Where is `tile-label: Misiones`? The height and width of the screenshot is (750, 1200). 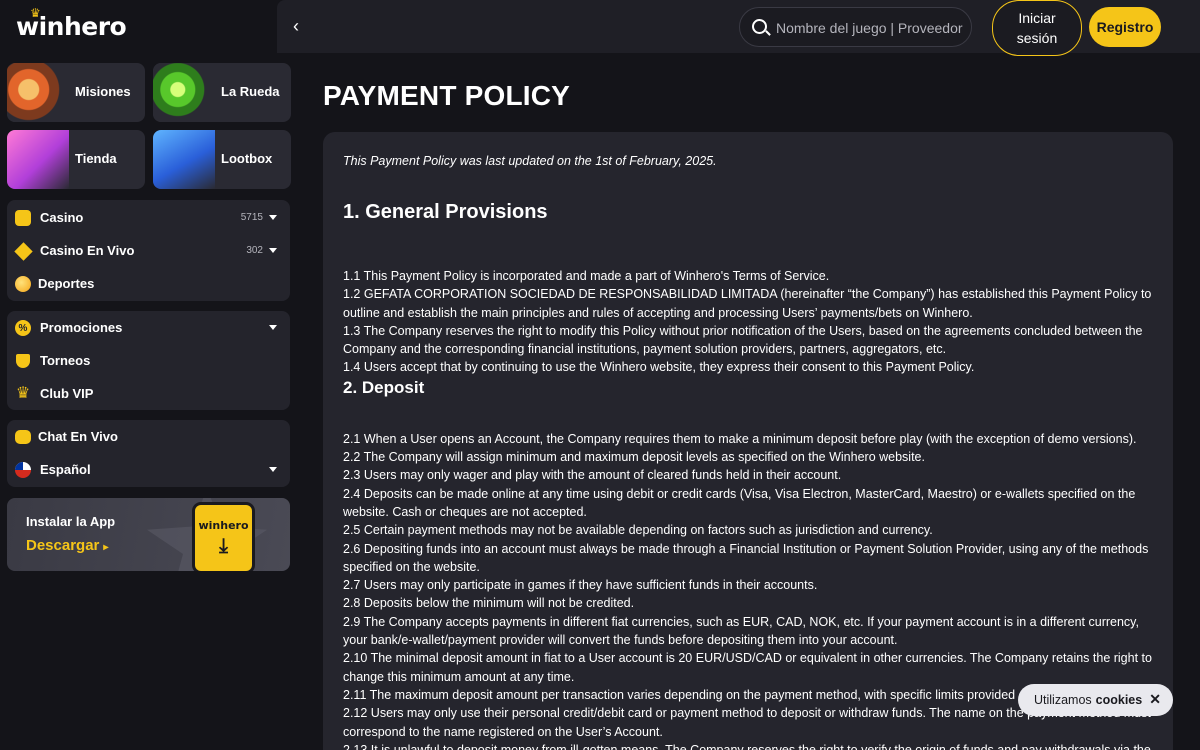 tile-label: Misiones is located at coordinates (103, 91).